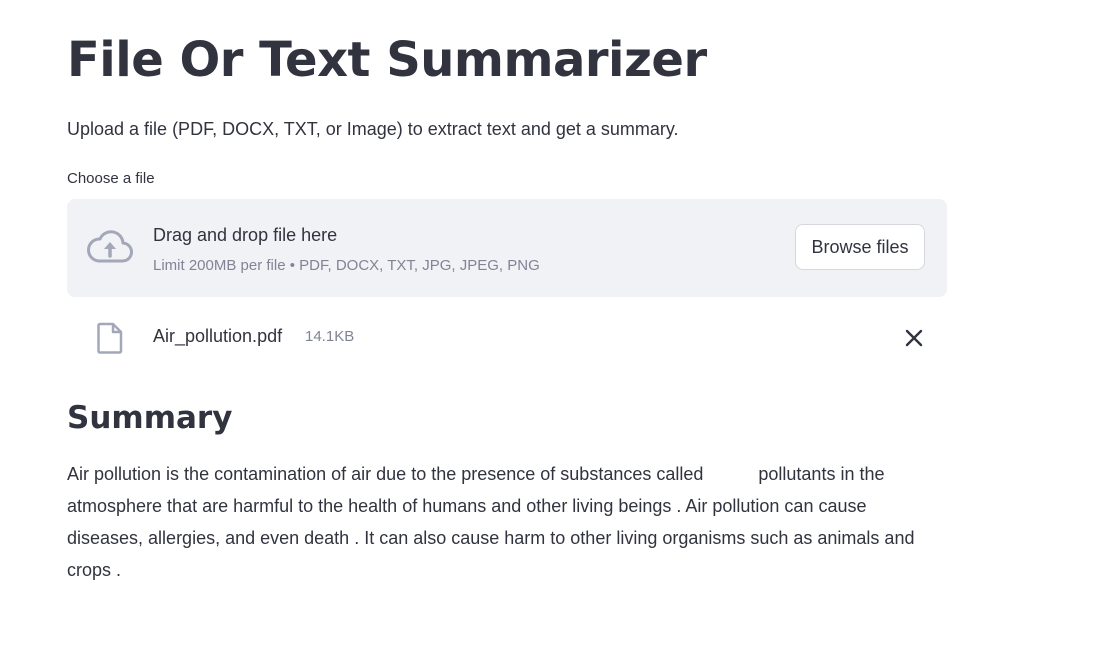  I want to click on file-icon, so click(110, 338).